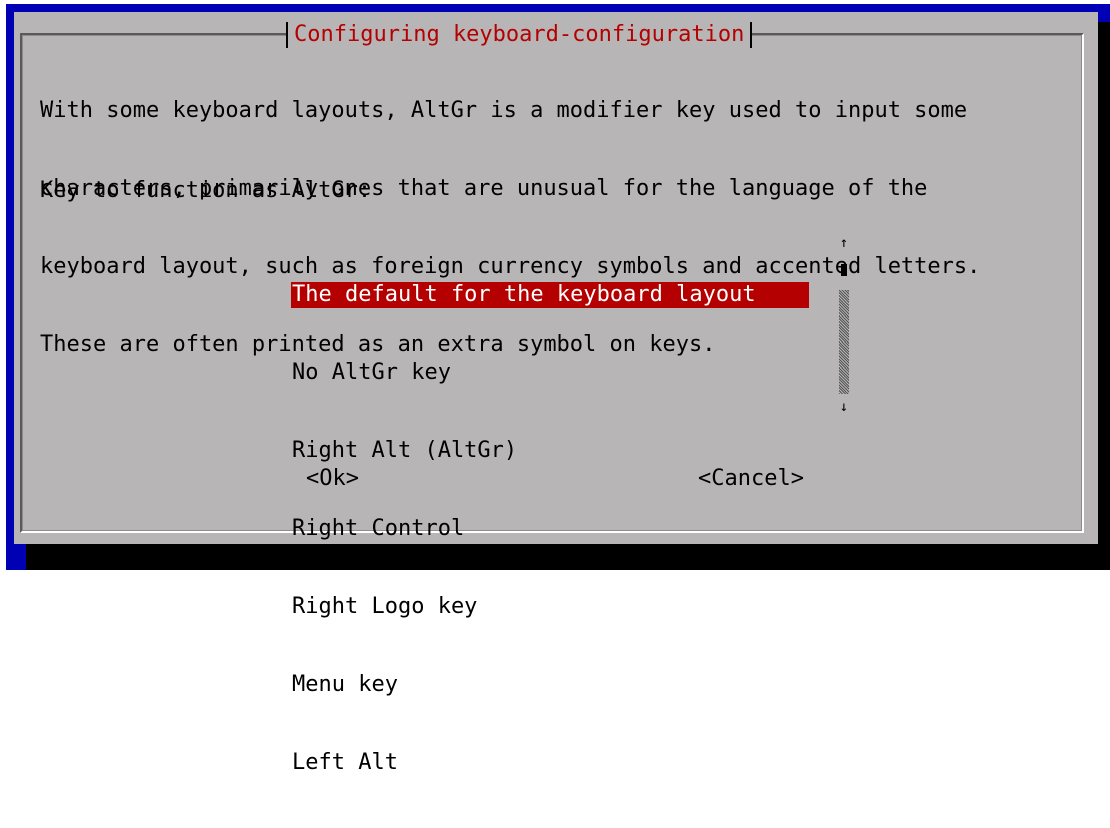 The width and height of the screenshot is (1110, 828). I want to click on option-left-alt: Left Alt, so click(549, 763).